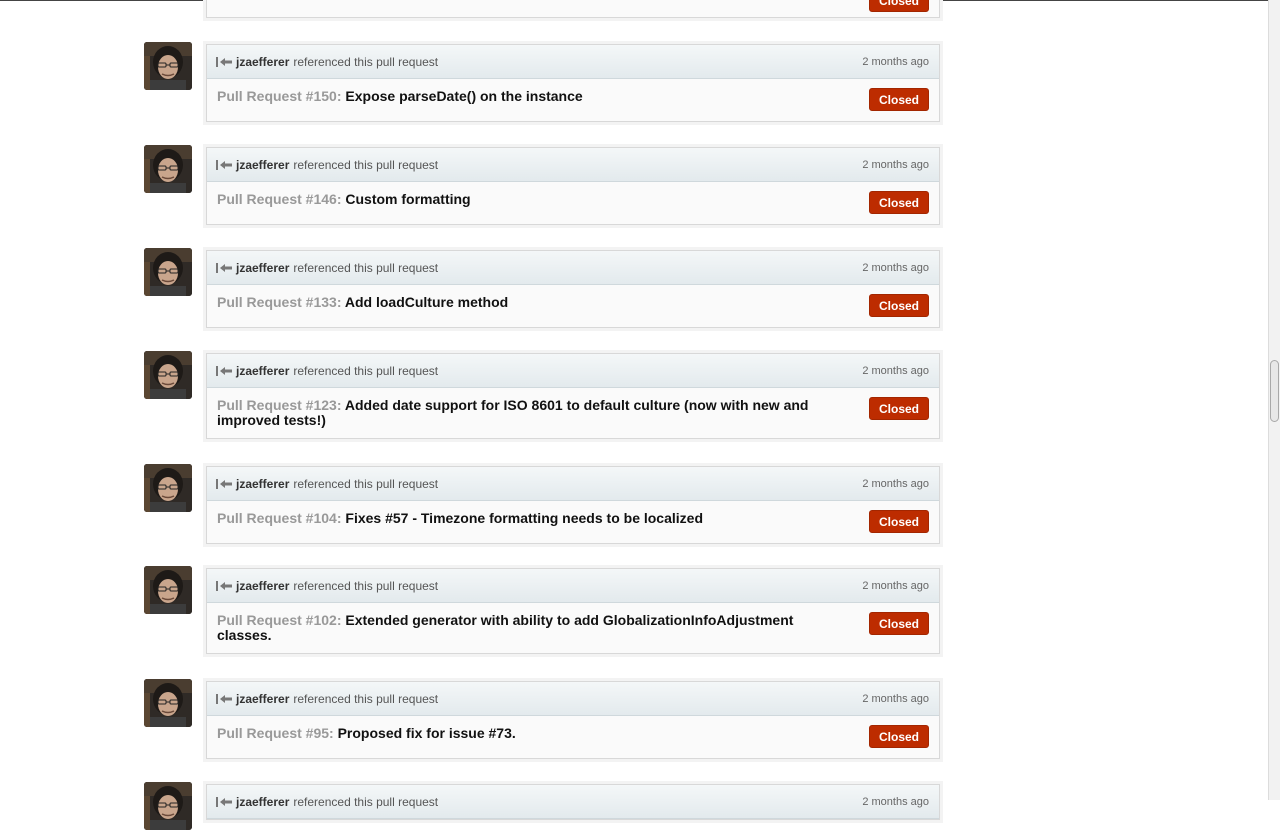  Describe the element at coordinates (463, 96) in the screenshot. I see `pr-title: Expose parseDate() on the instance` at that location.